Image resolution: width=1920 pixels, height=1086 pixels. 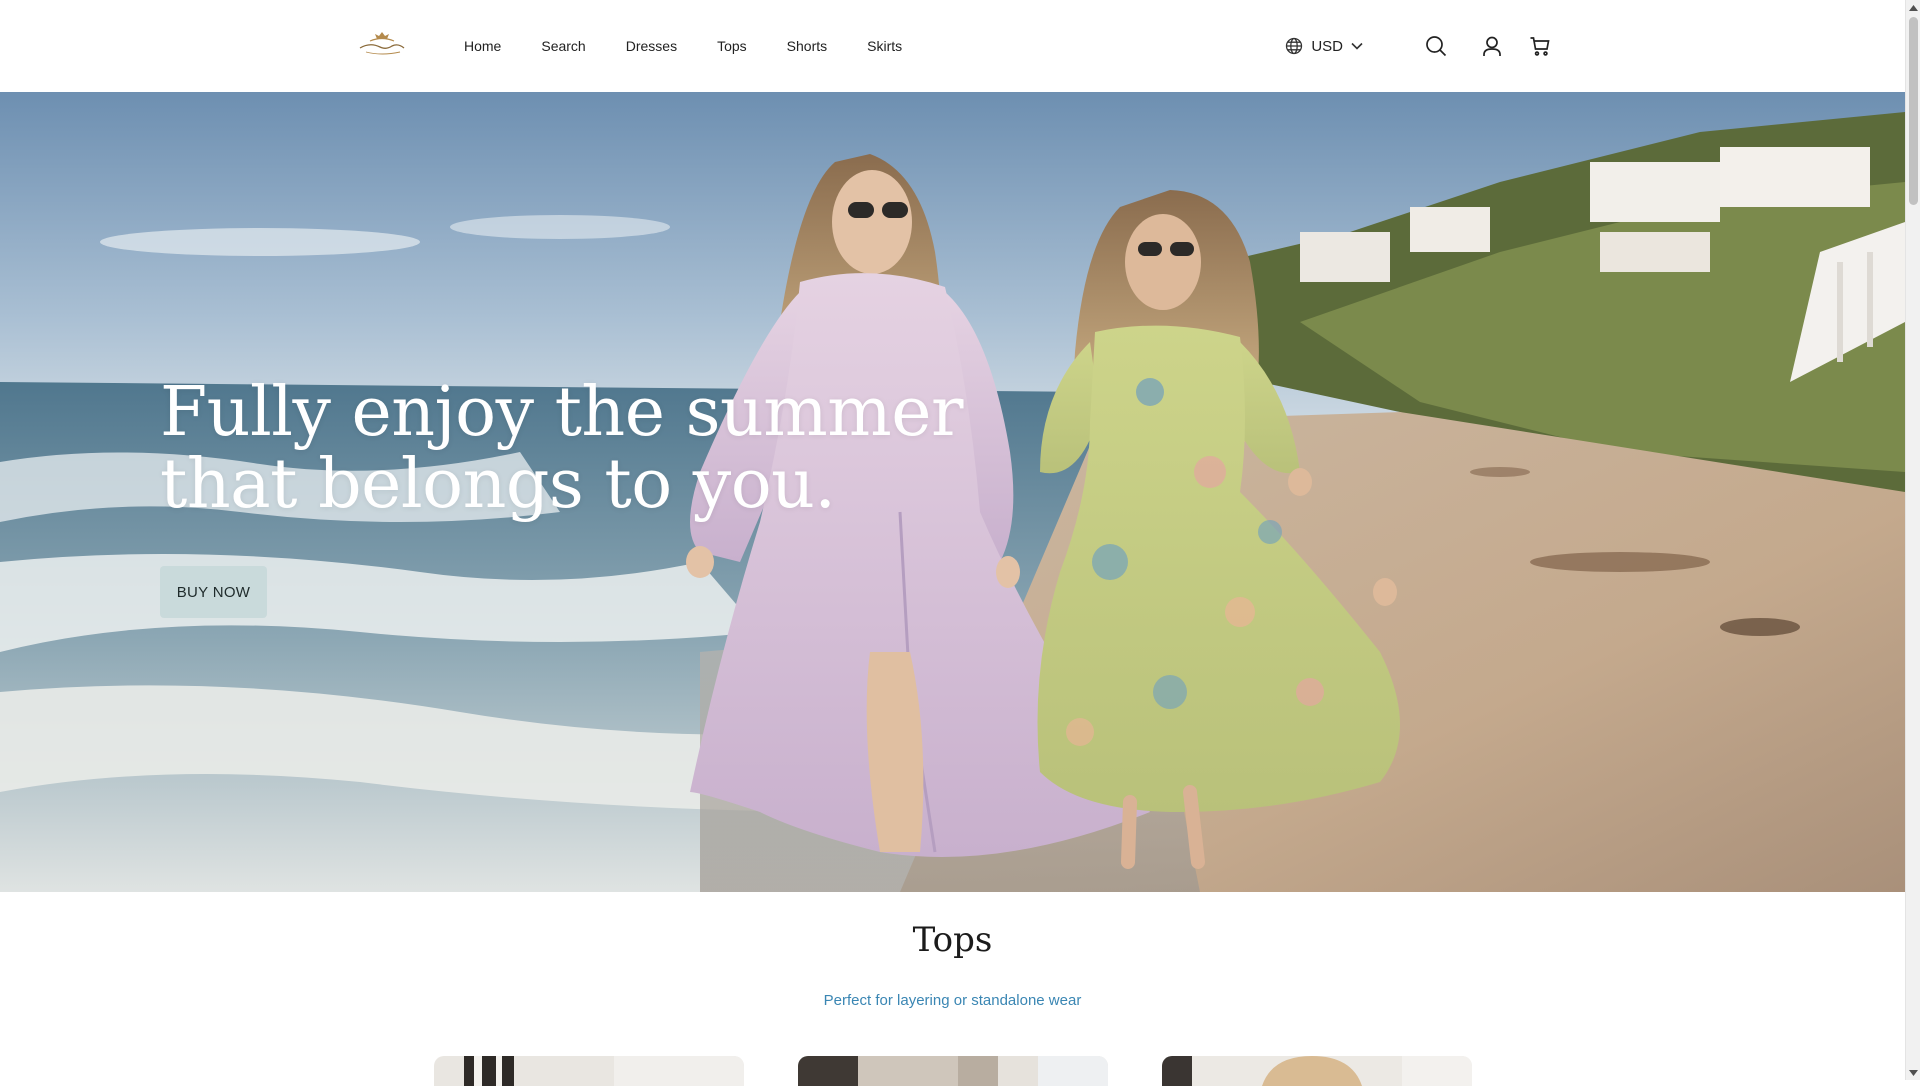 I want to click on page-scrollbar, so click(x=1912, y=540).